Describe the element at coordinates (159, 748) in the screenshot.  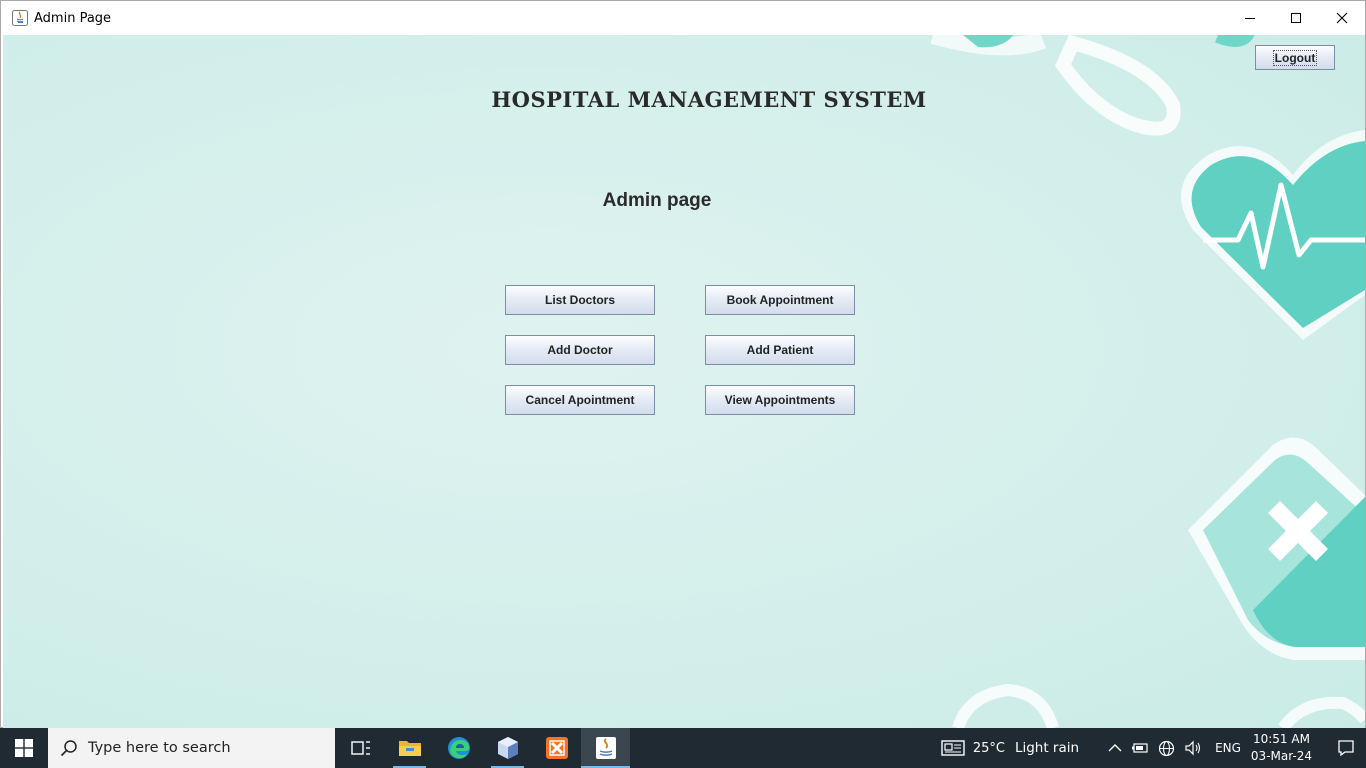
I see `search-placeholder: Type here to search` at that location.